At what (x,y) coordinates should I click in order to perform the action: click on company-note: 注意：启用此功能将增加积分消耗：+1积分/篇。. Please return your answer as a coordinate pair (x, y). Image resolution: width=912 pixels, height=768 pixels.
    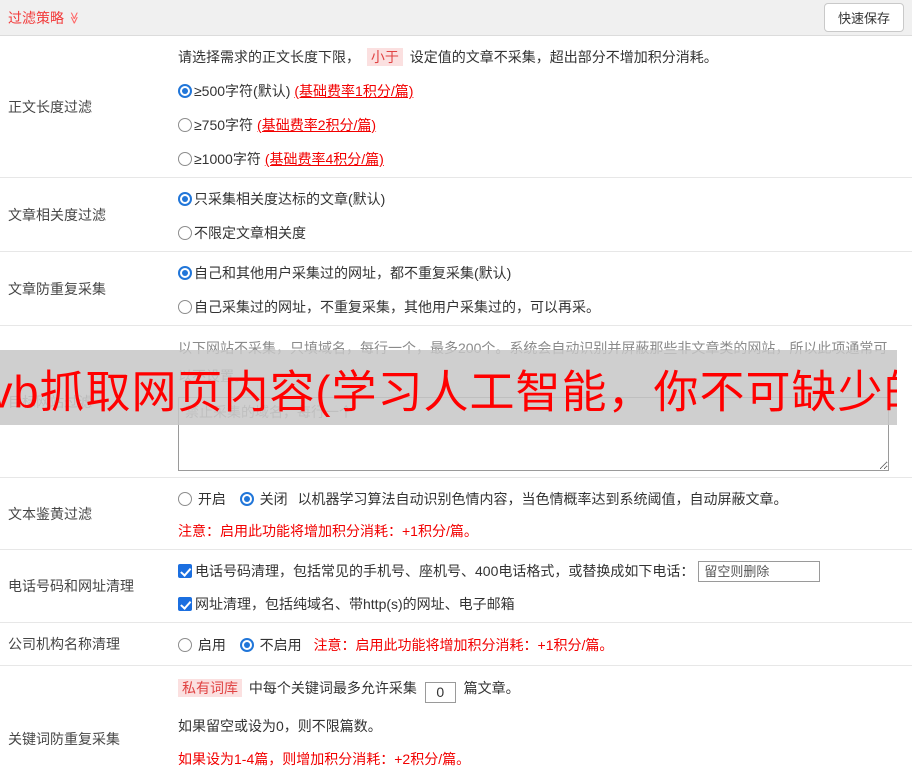
    Looking at the image, I should click on (463, 645).